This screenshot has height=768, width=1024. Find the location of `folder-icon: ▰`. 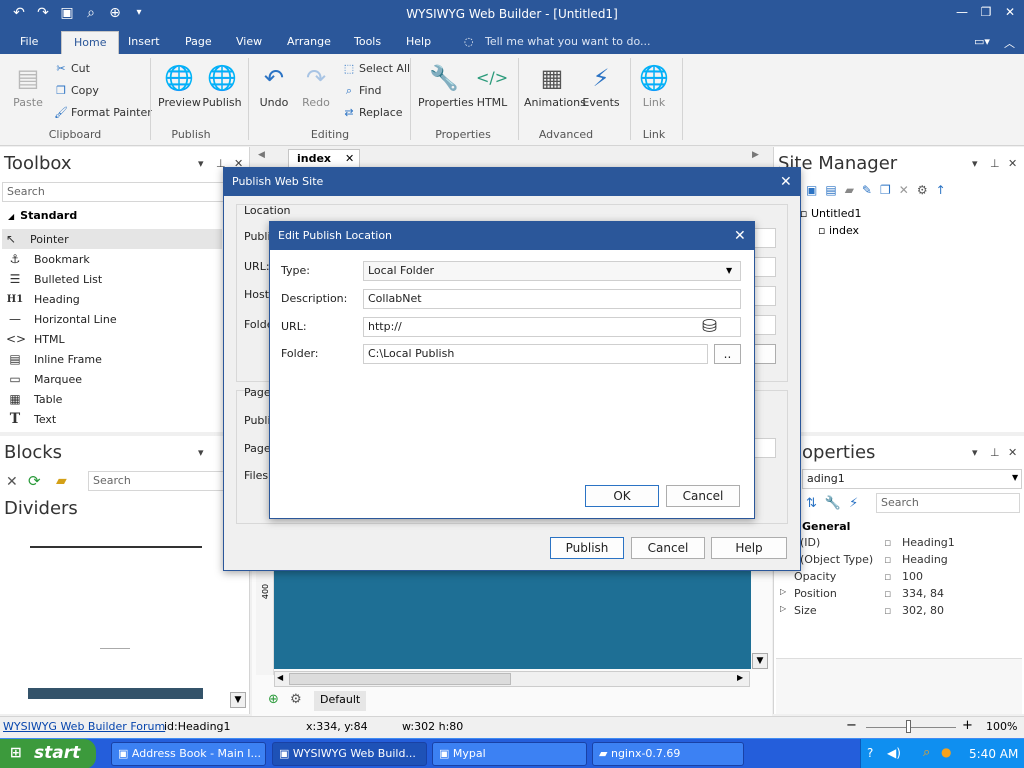

folder-icon: ▰ is located at coordinates (61, 481).